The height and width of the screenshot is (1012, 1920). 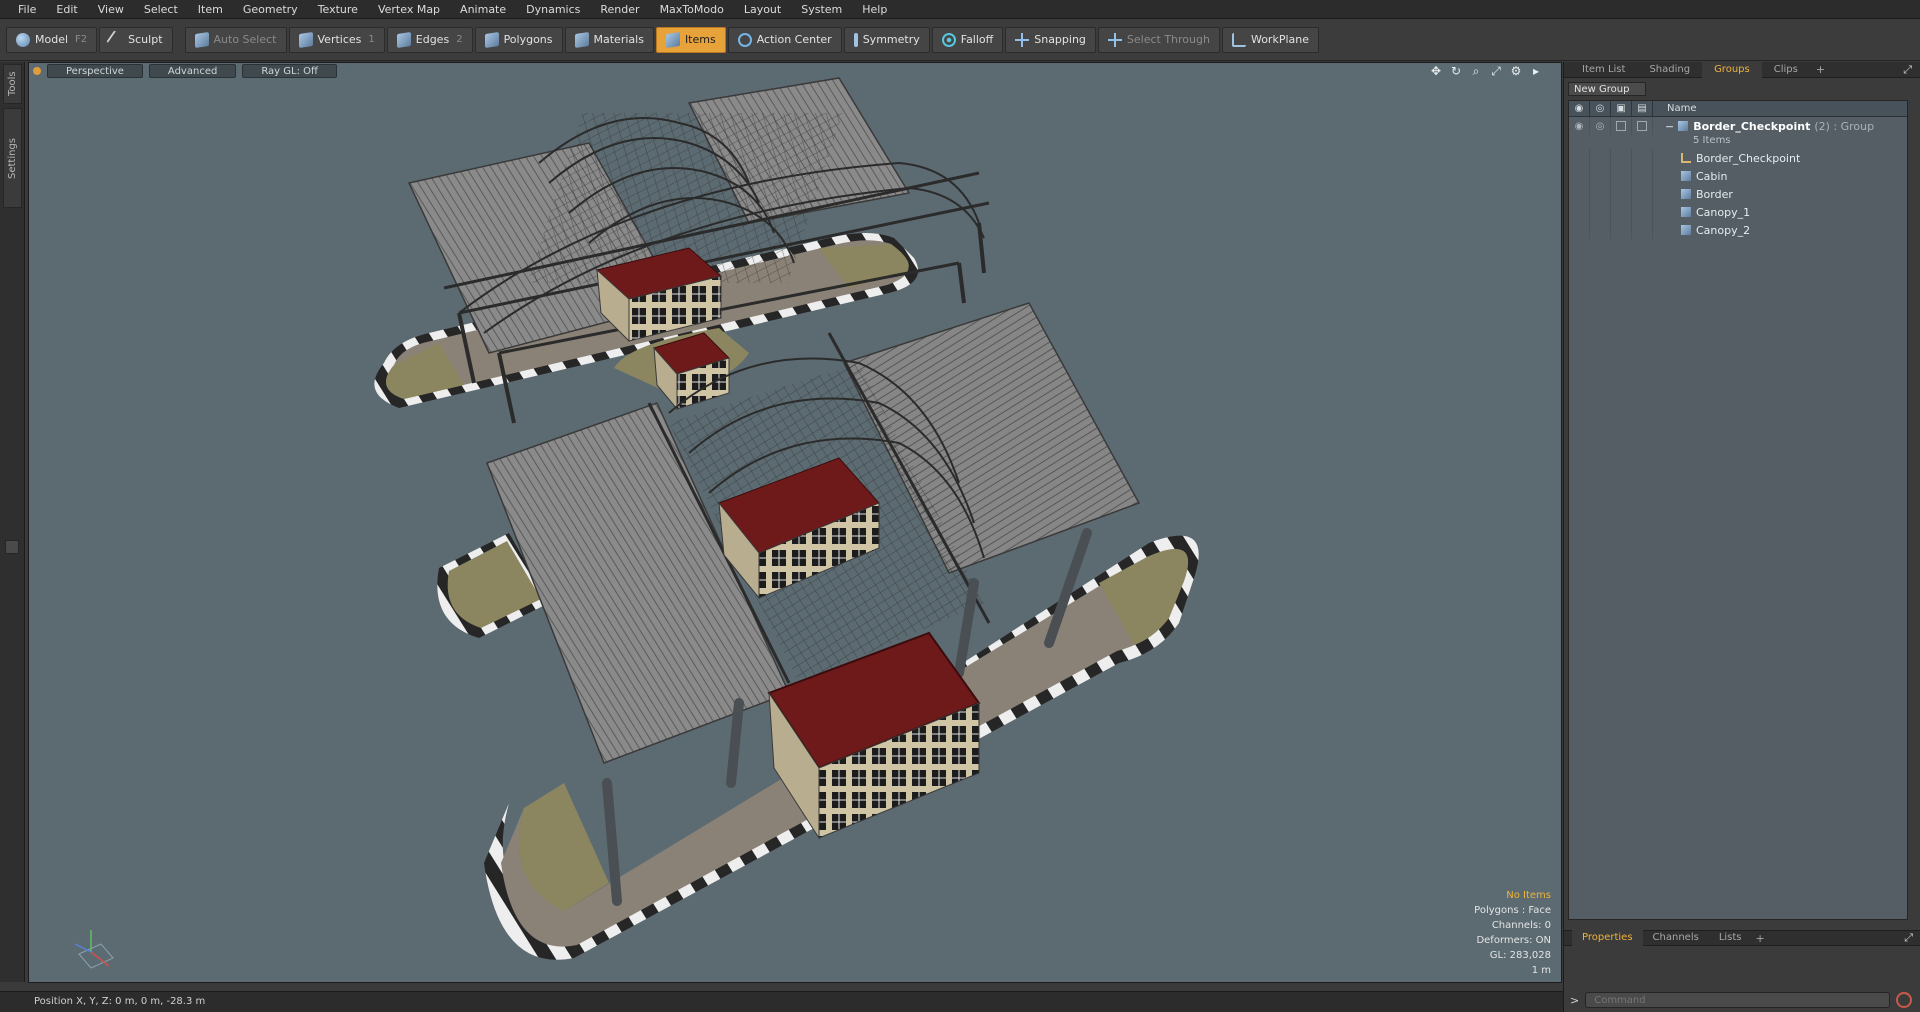 What do you see at coordinates (1738, 1000) in the screenshot?
I see `command-input` at bounding box center [1738, 1000].